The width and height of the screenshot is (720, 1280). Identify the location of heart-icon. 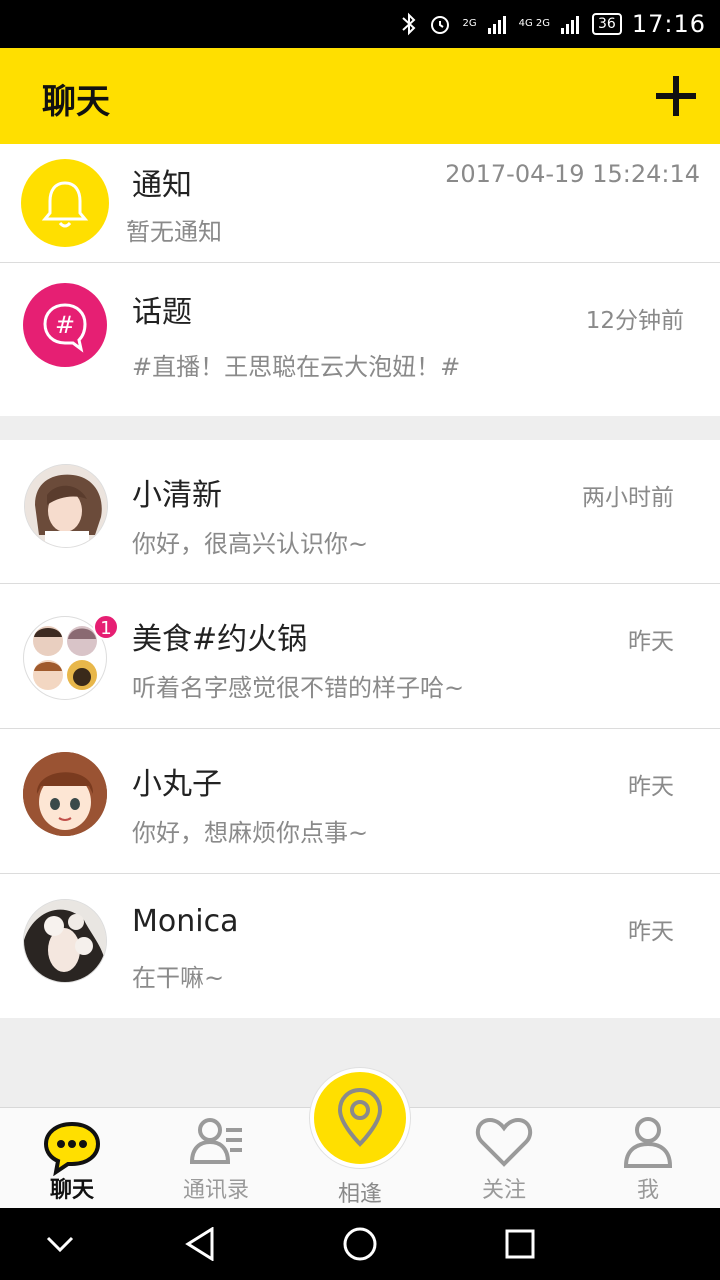
(504, 1142).